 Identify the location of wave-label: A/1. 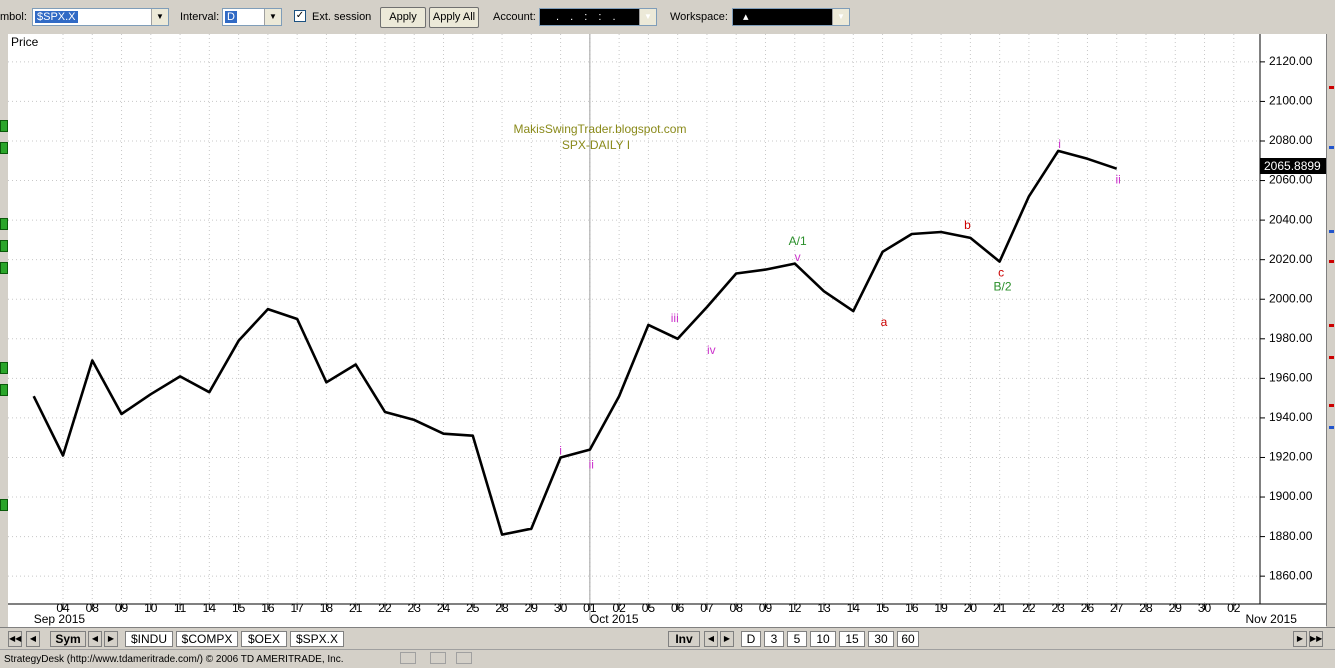
(798, 241).